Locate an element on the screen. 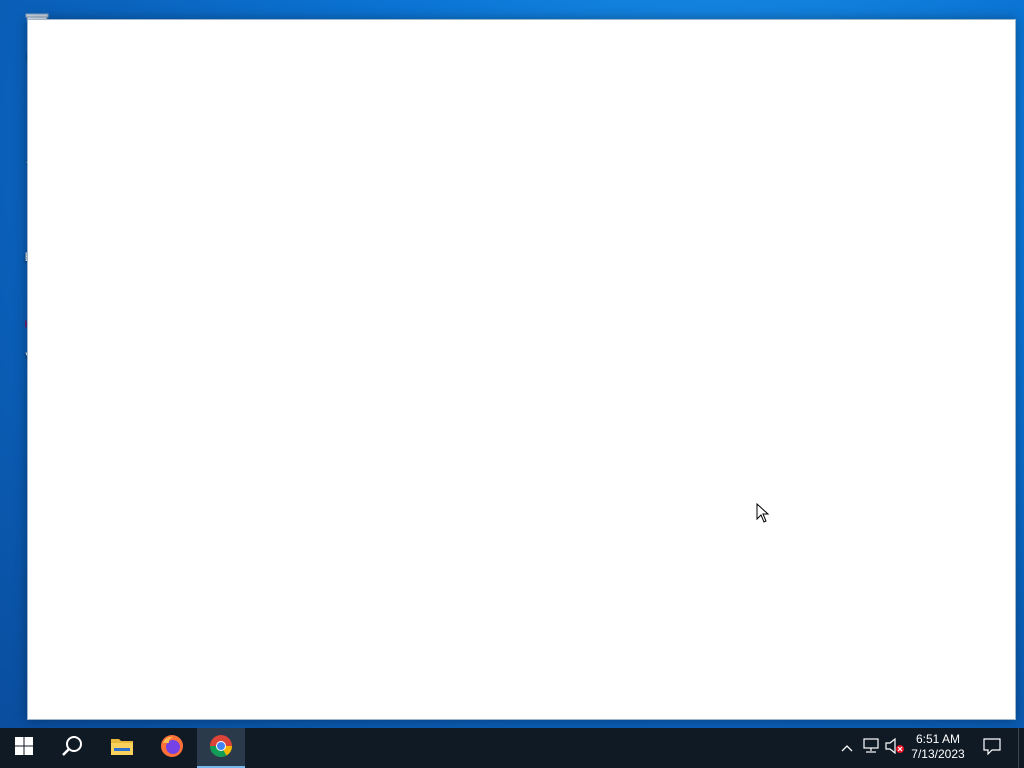 This screenshot has height=768, width=1024. notification-icon is located at coordinates (992, 748).